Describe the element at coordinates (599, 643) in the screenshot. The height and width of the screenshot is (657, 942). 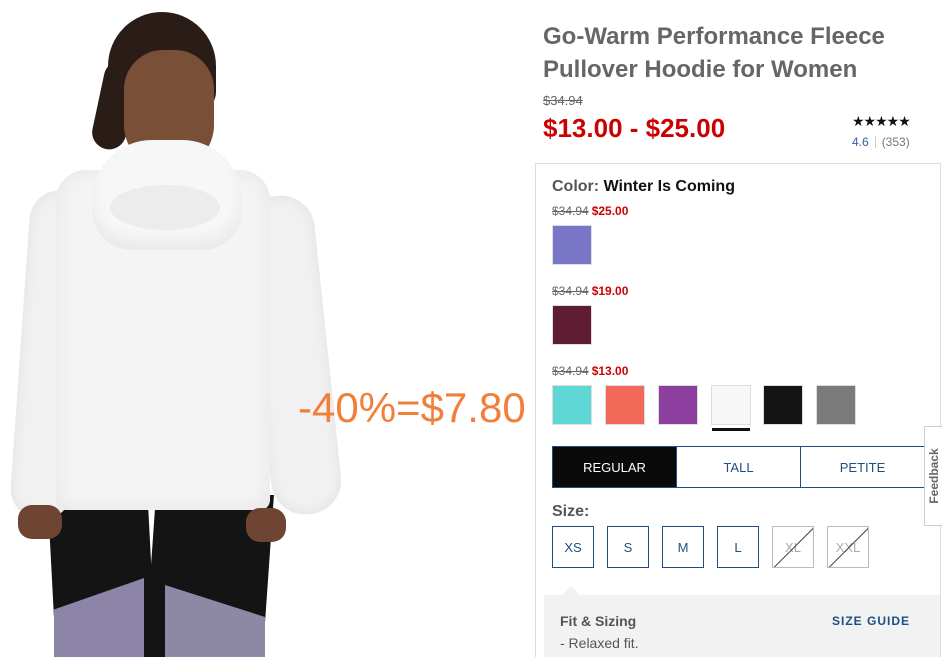
I see `fit-sizing-note: - Relaxed fit.` at that location.